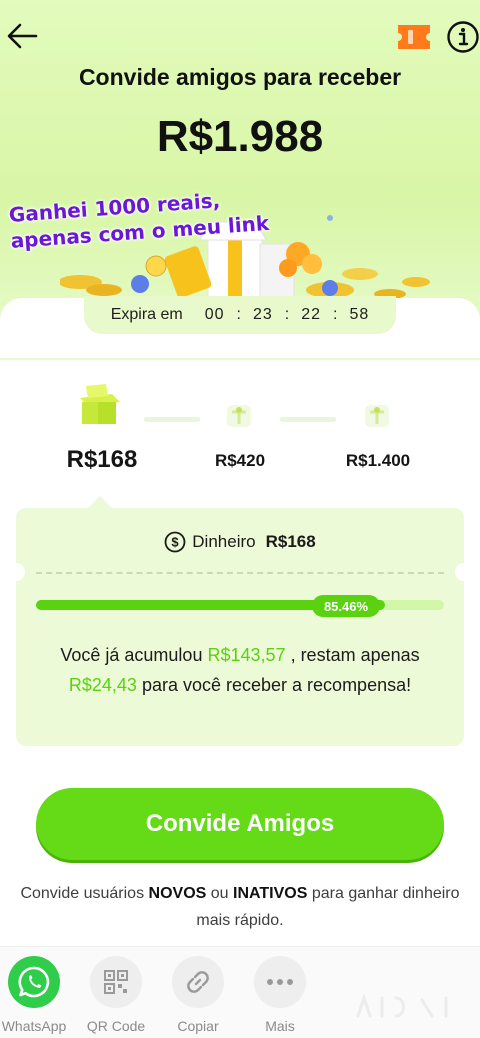 The width and height of the screenshot is (480, 1038). I want to click on arrow-left-icon, so click(22, 36).